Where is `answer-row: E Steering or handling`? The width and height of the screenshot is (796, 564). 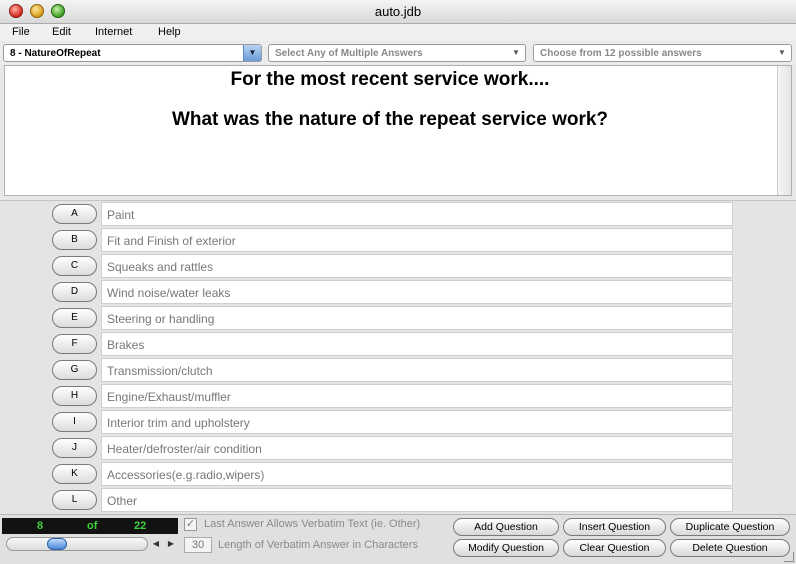
answer-row: E Steering or handling is located at coordinates (398, 318).